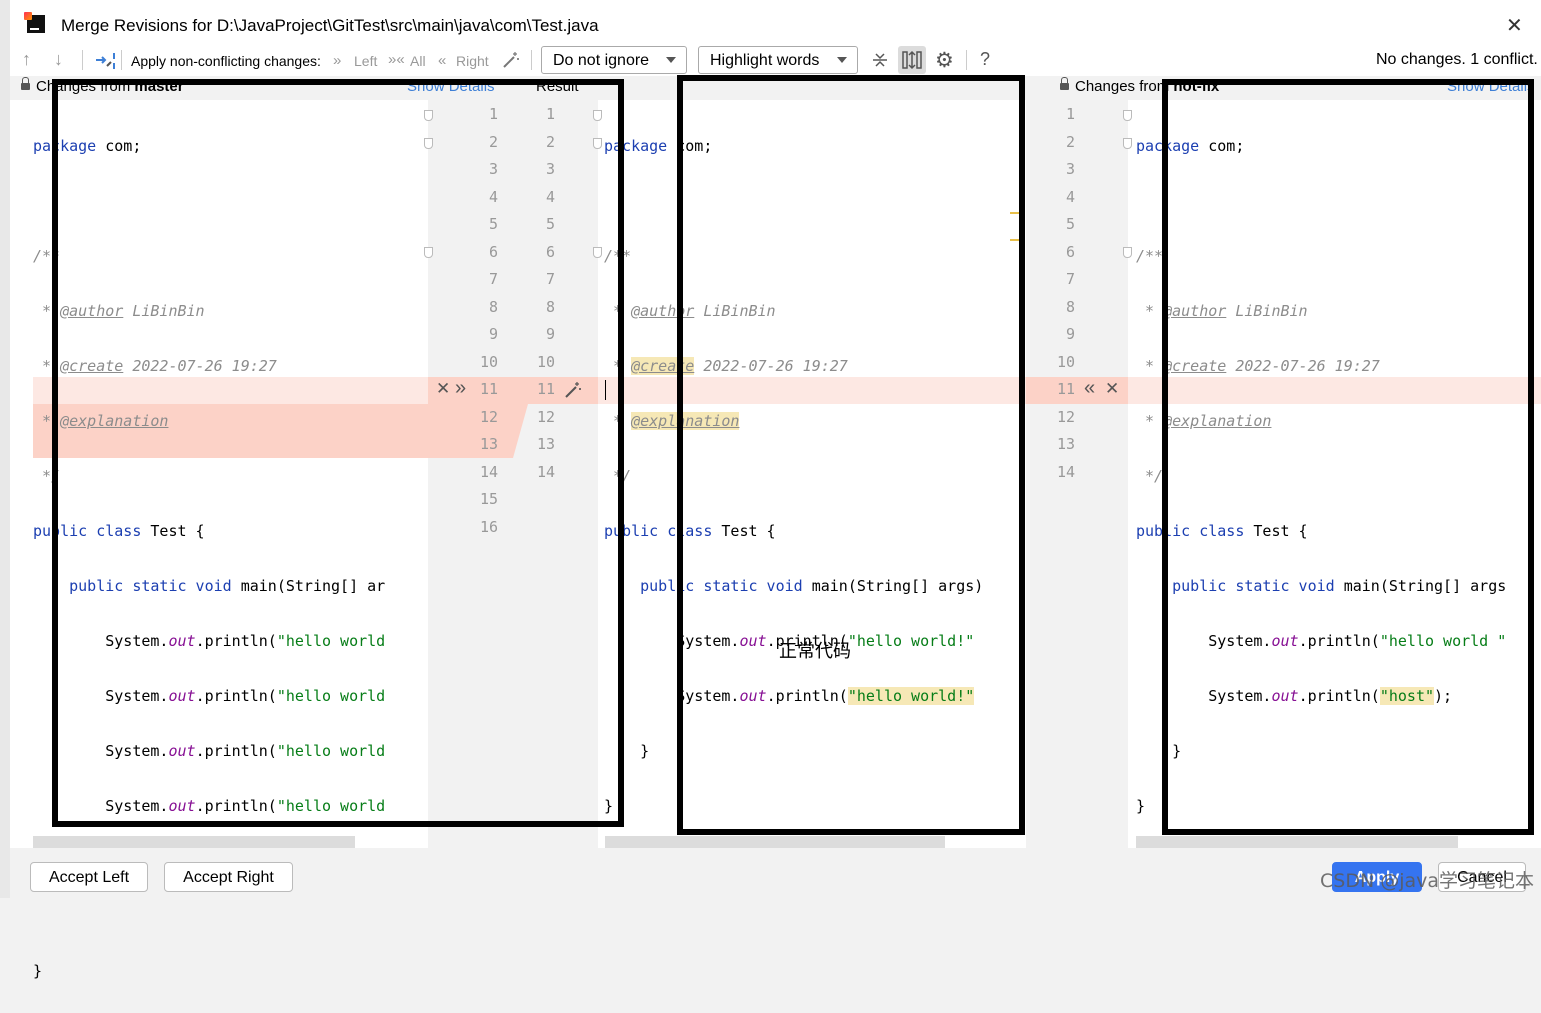 The width and height of the screenshot is (1541, 1013). I want to click on ignore-whitespace-combo: Do not ignore, so click(614, 60).